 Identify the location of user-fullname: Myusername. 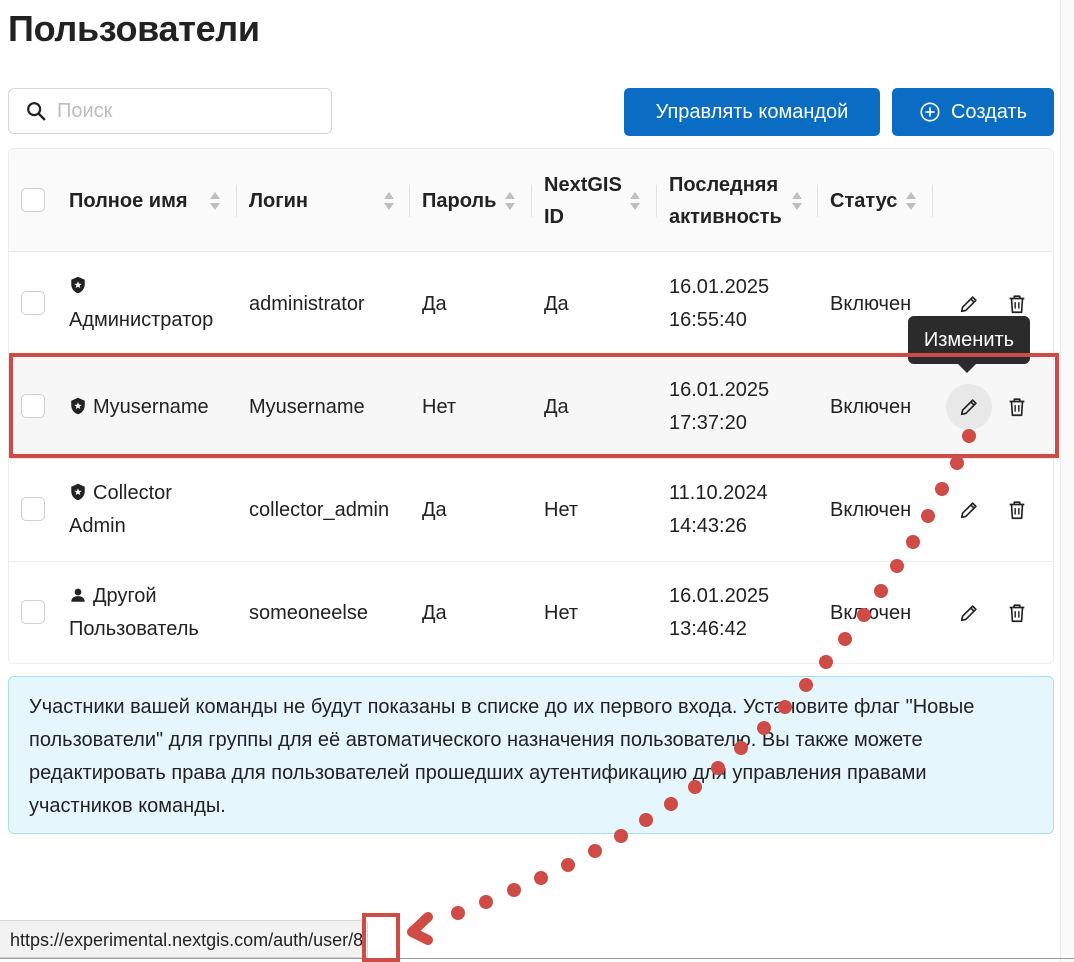
(151, 407).